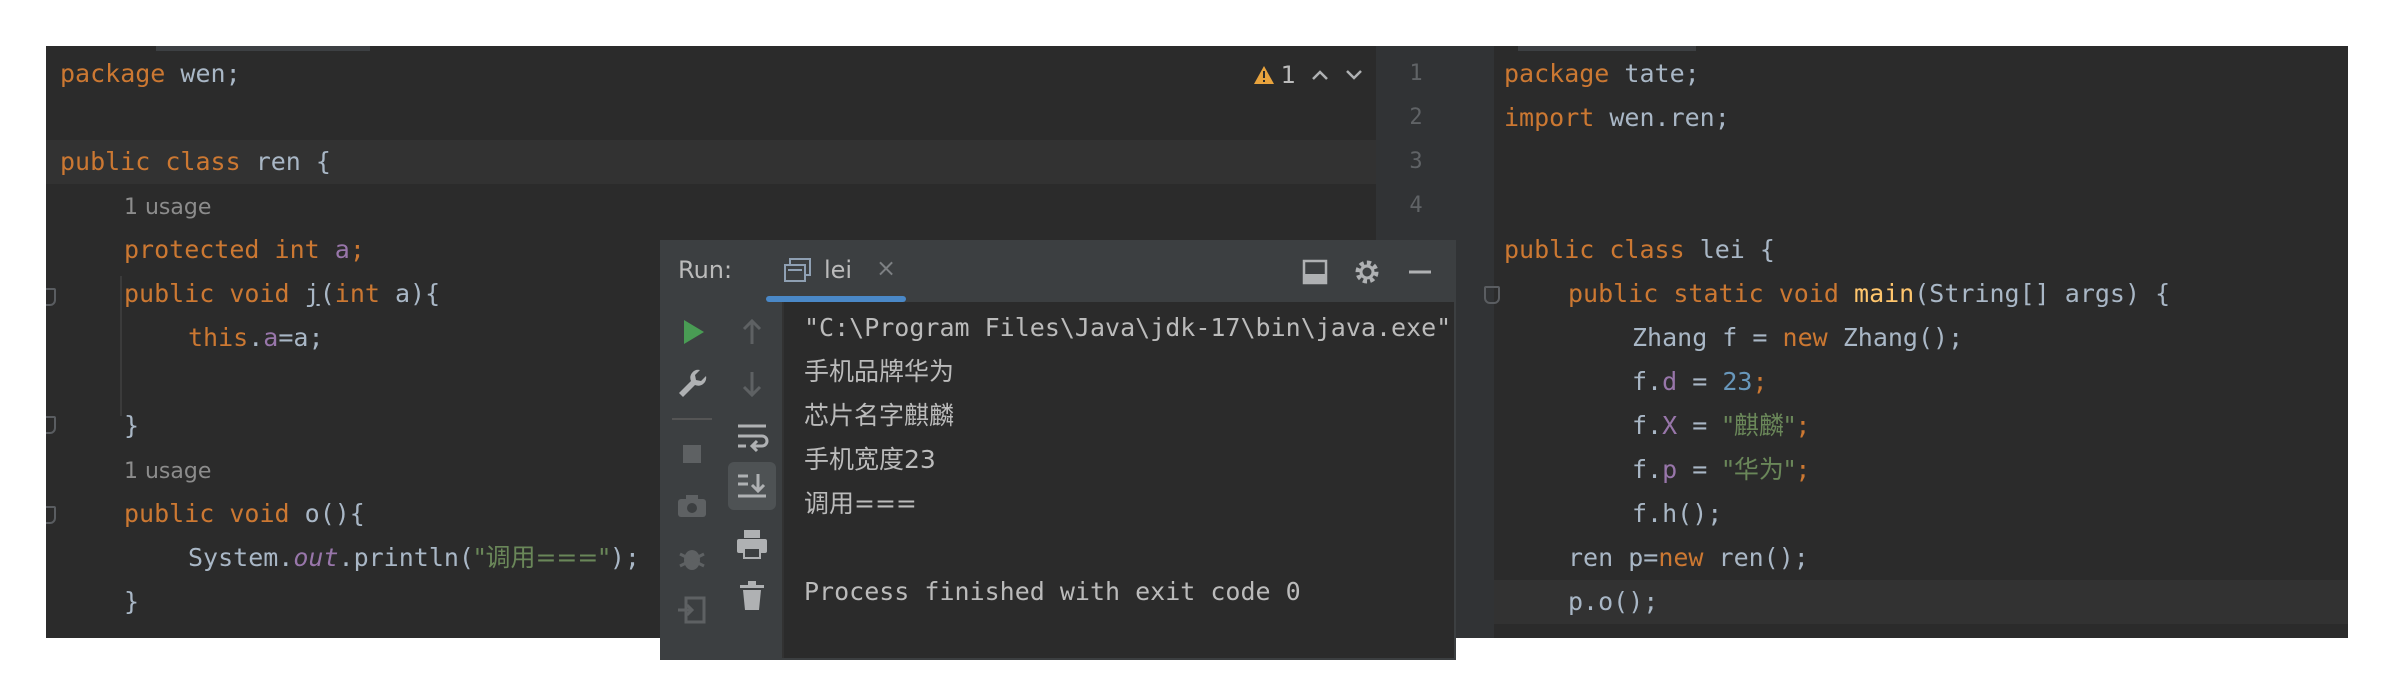 The image size is (2394, 684). What do you see at coordinates (1416, 73) in the screenshot?
I see `line-number: 1` at bounding box center [1416, 73].